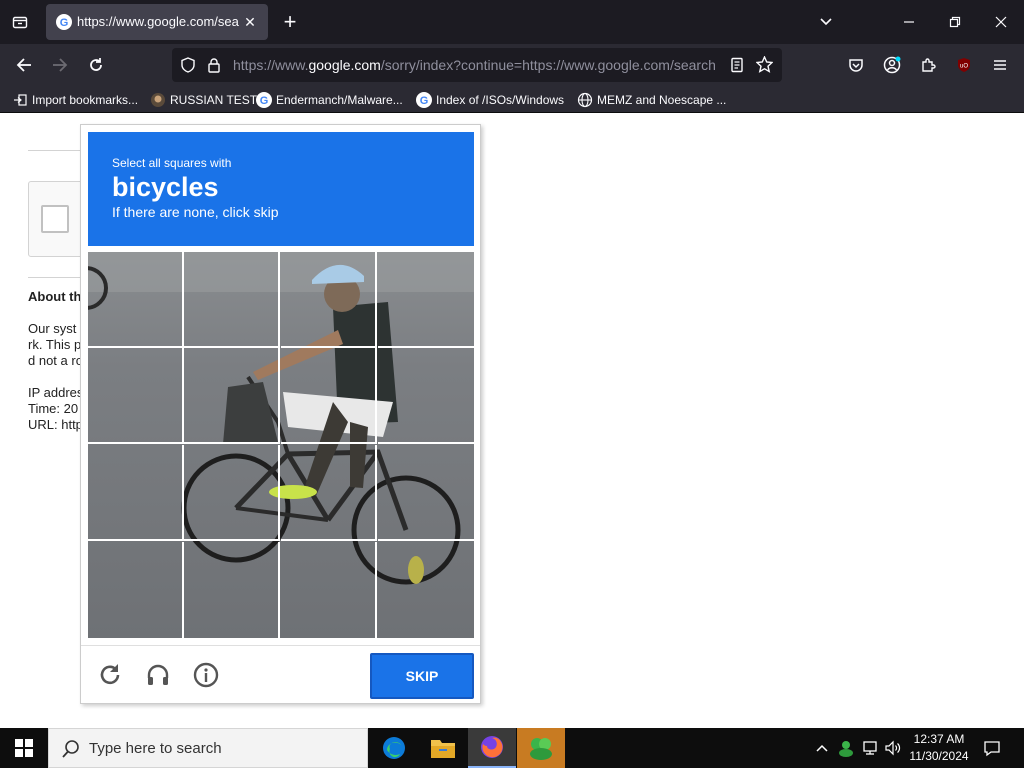 The height and width of the screenshot is (768, 1024). I want to click on network-icon, so click(870, 748).